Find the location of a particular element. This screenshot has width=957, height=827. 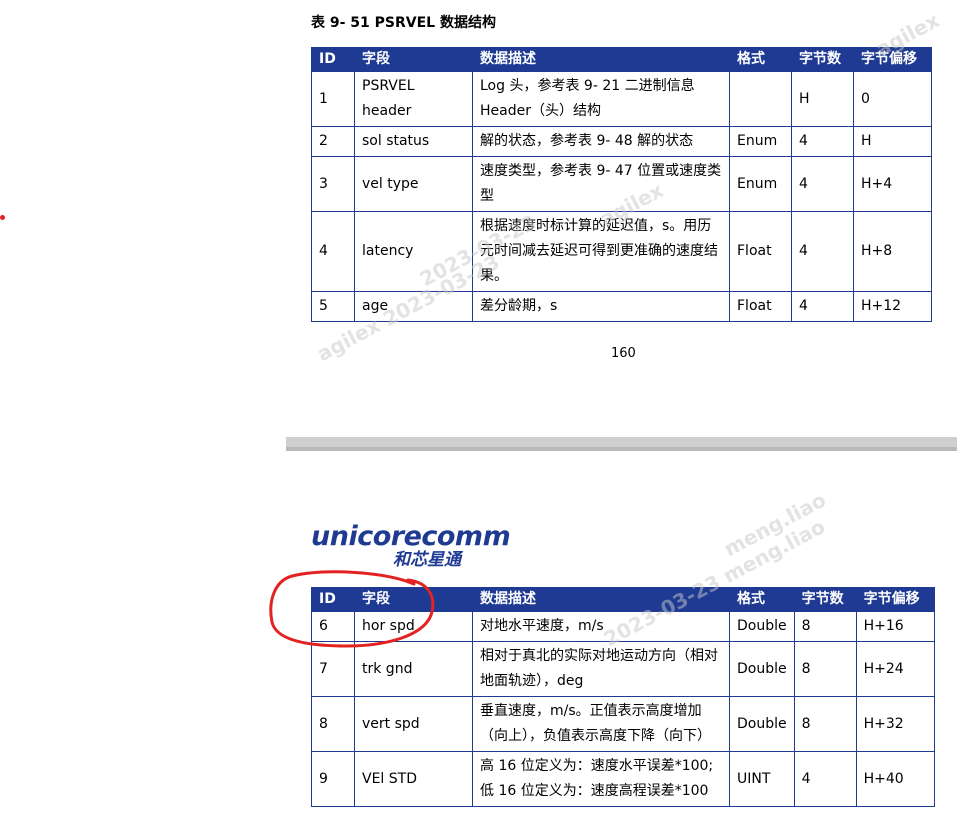

cell-description: 速度类型，参考表 9- 47 位置或速度类型 is located at coordinates (601, 184).